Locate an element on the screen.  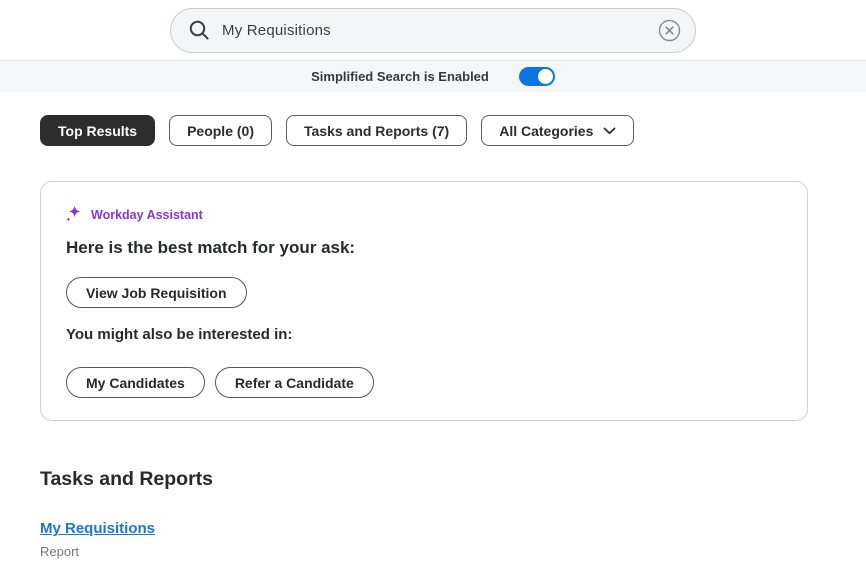
search-input: My Requisitions is located at coordinates (440, 30).